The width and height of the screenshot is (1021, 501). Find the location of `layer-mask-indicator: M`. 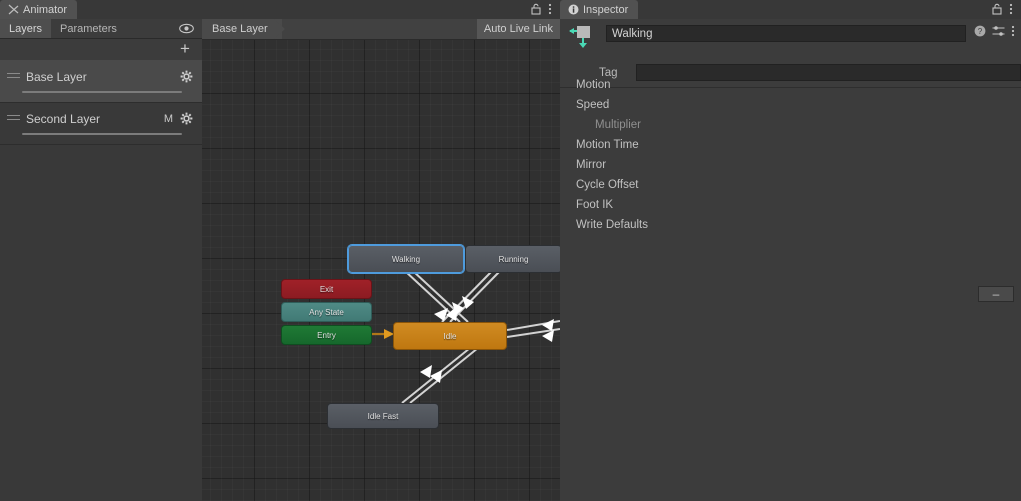

layer-mask-indicator: M is located at coordinates (168, 119).